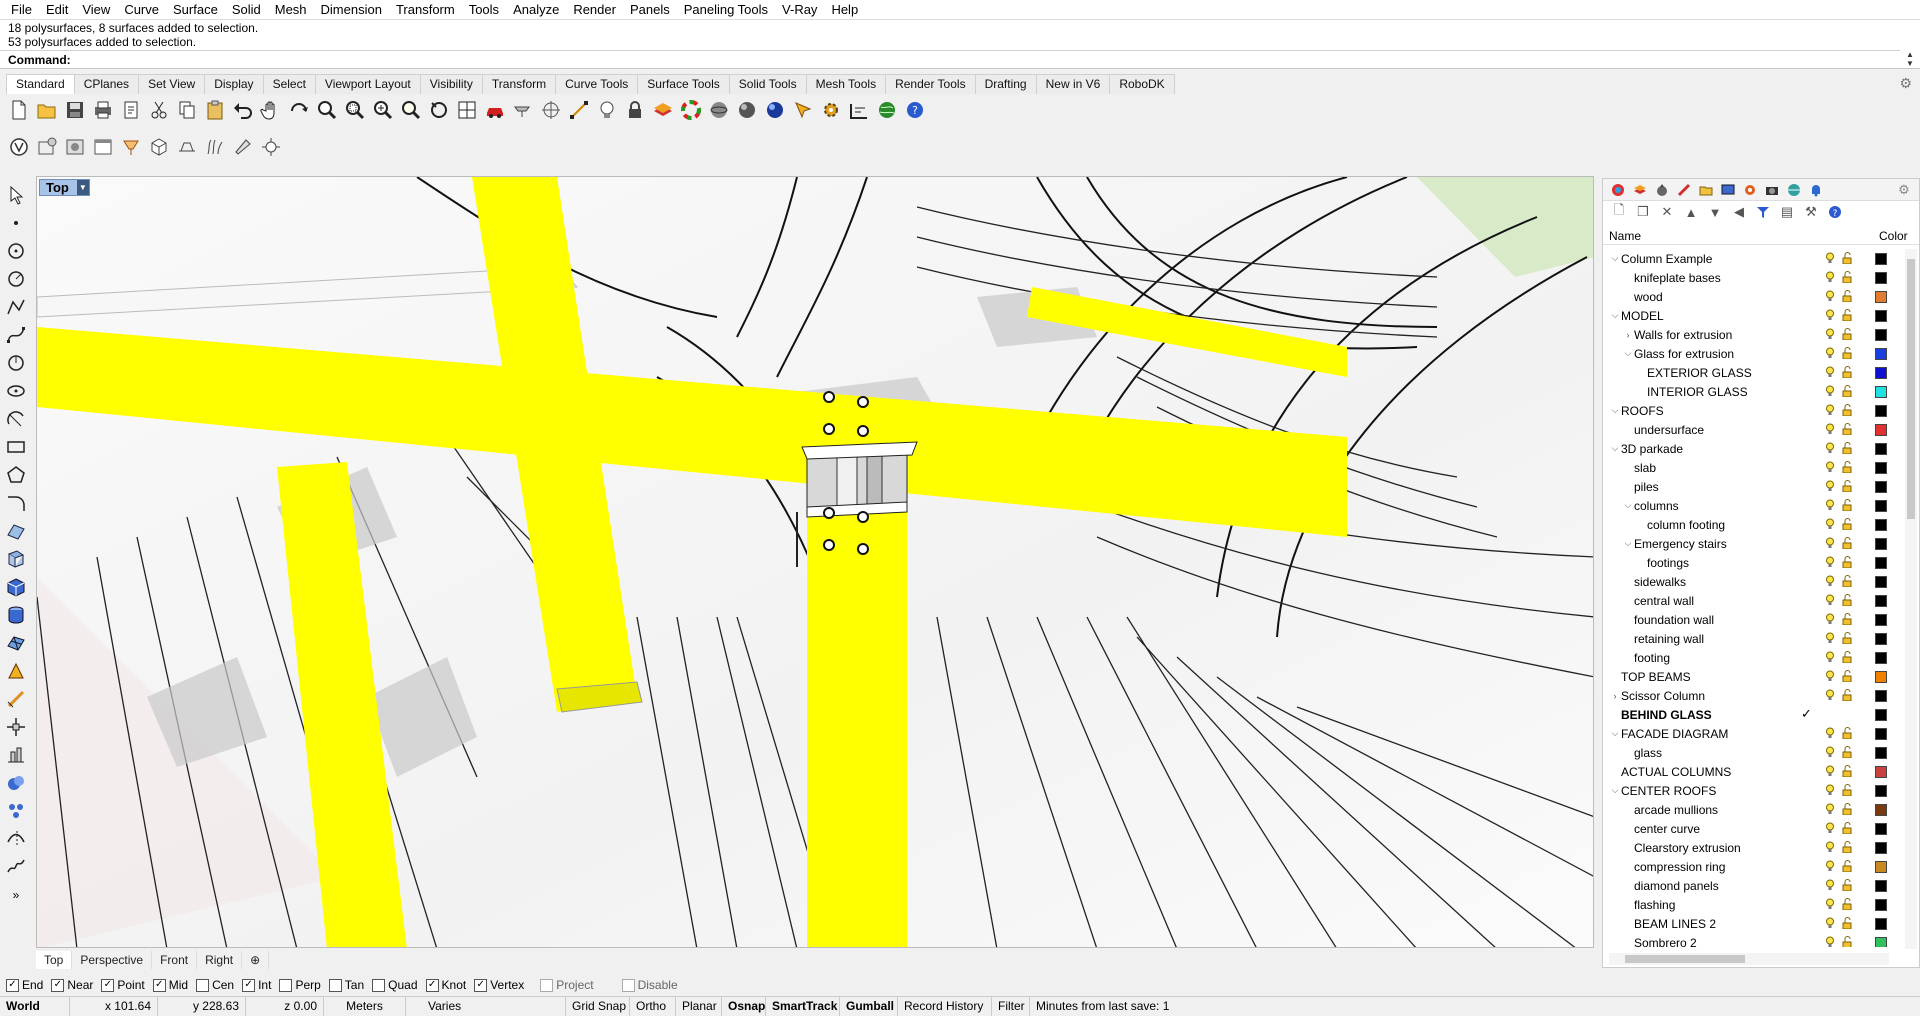 This screenshot has height=1016, width=1920. Describe the element at coordinates (16, 755) in the screenshot. I see `array-tool-icon` at that location.